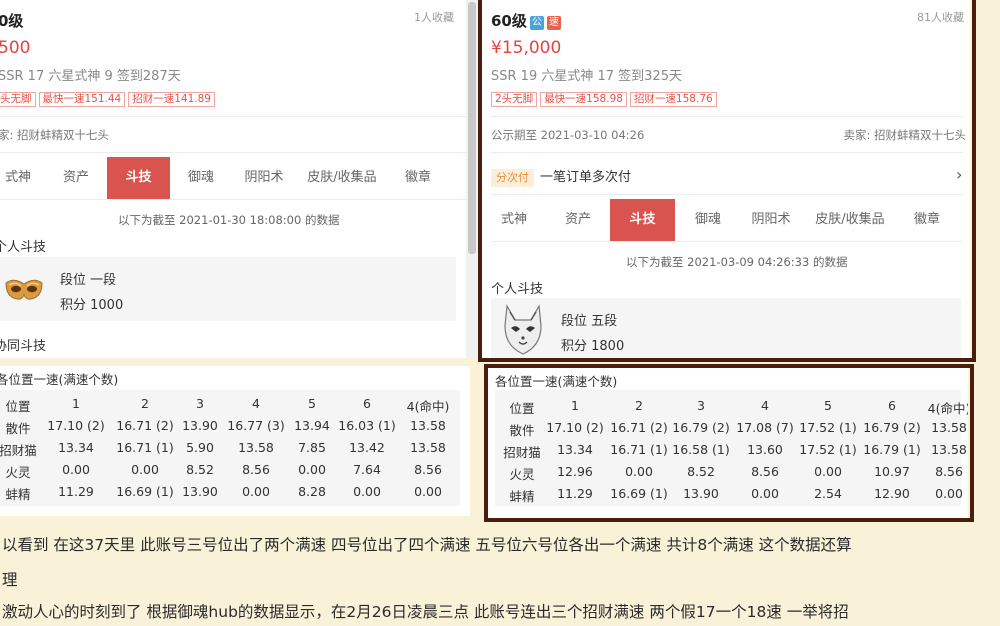 The width and height of the screenshot is (1000, 626). I want to click on tab-badges: 徽章, so click(418, 178).